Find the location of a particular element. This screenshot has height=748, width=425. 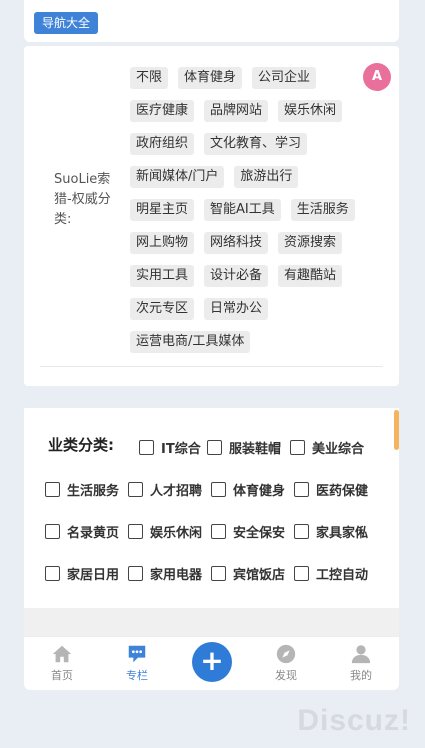

category-tag: 设计必备 is located at coordinates (236, 276).